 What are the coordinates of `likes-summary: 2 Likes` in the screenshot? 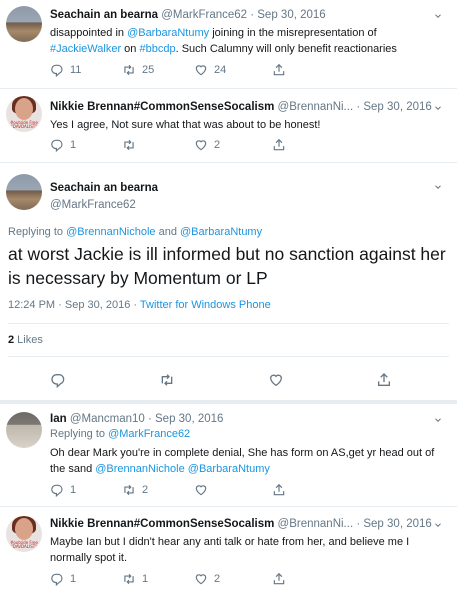 It's located at (25, 340).